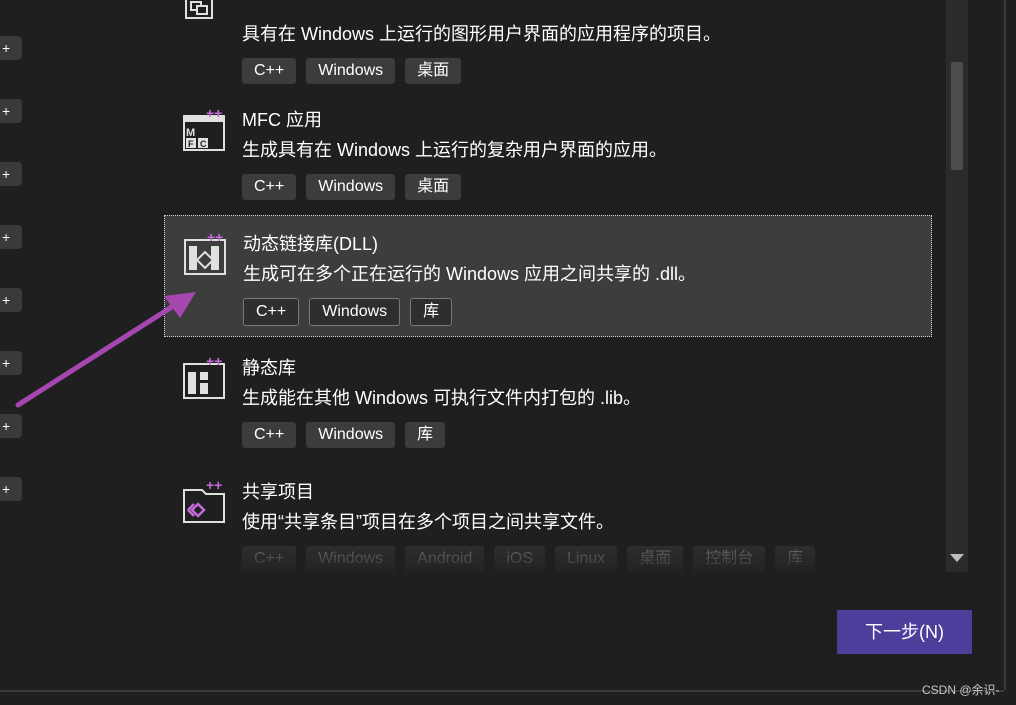 The width and height of the screenshot is (1016, 705). Describe the element at coordinates (205, 500) in the screenshot. I see `shared-items-icon: ++` at that location.